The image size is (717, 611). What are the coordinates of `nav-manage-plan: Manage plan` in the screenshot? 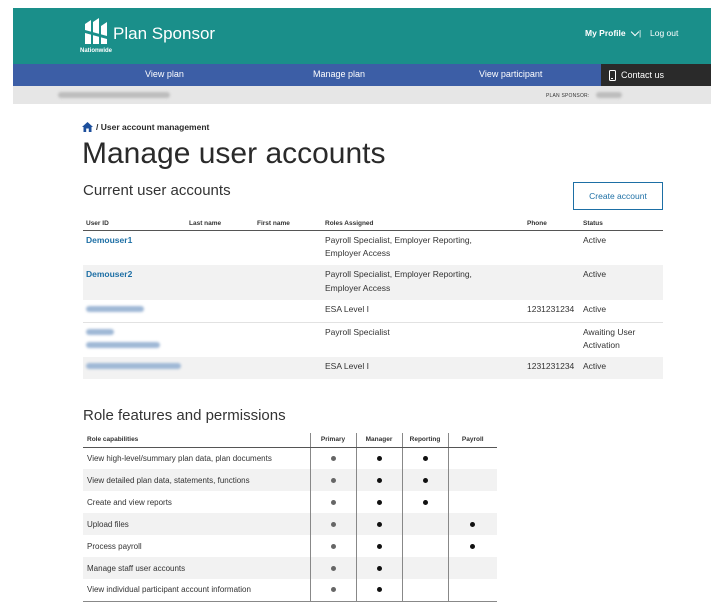 It's located at (339, 74).